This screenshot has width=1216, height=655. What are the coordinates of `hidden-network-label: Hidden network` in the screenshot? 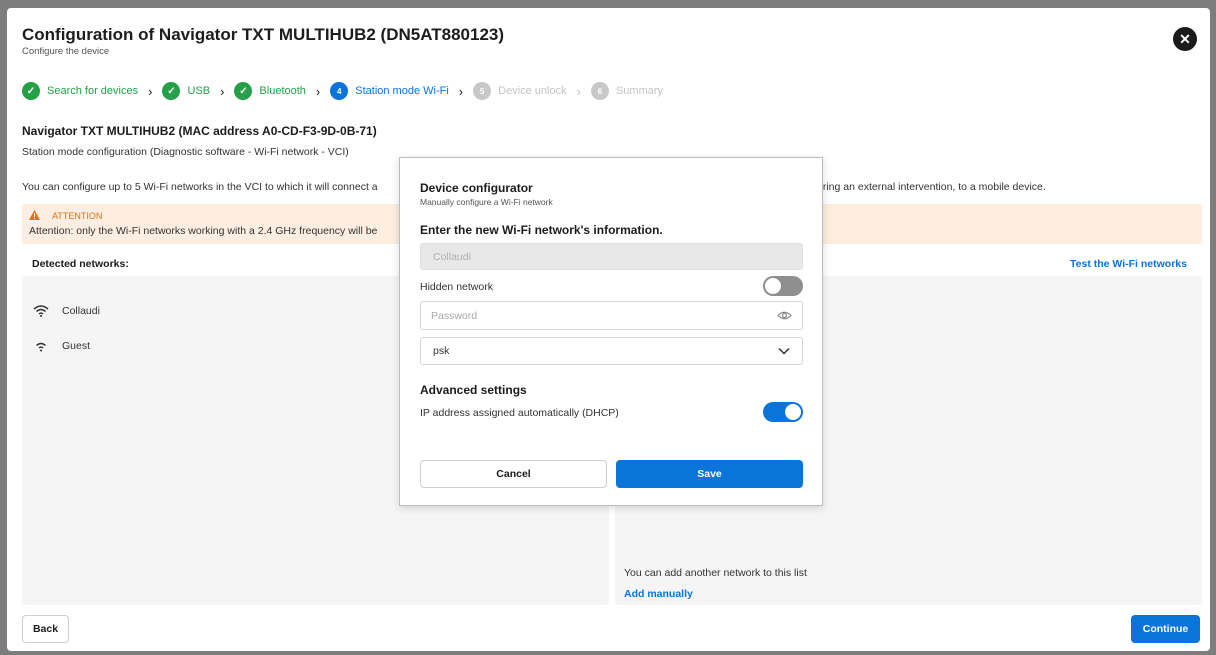 It's located at (456, 287).